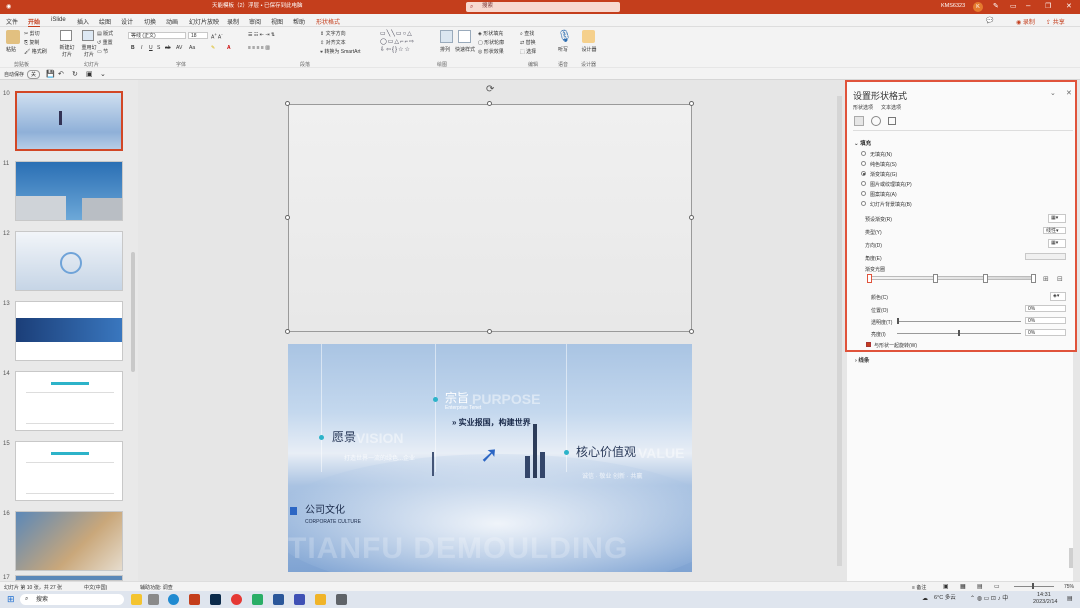 The image size is (1080, 608). Describe the element at coordinates (1045, 320) in the screenshot. I see `transparency-input: 0%` at that location.